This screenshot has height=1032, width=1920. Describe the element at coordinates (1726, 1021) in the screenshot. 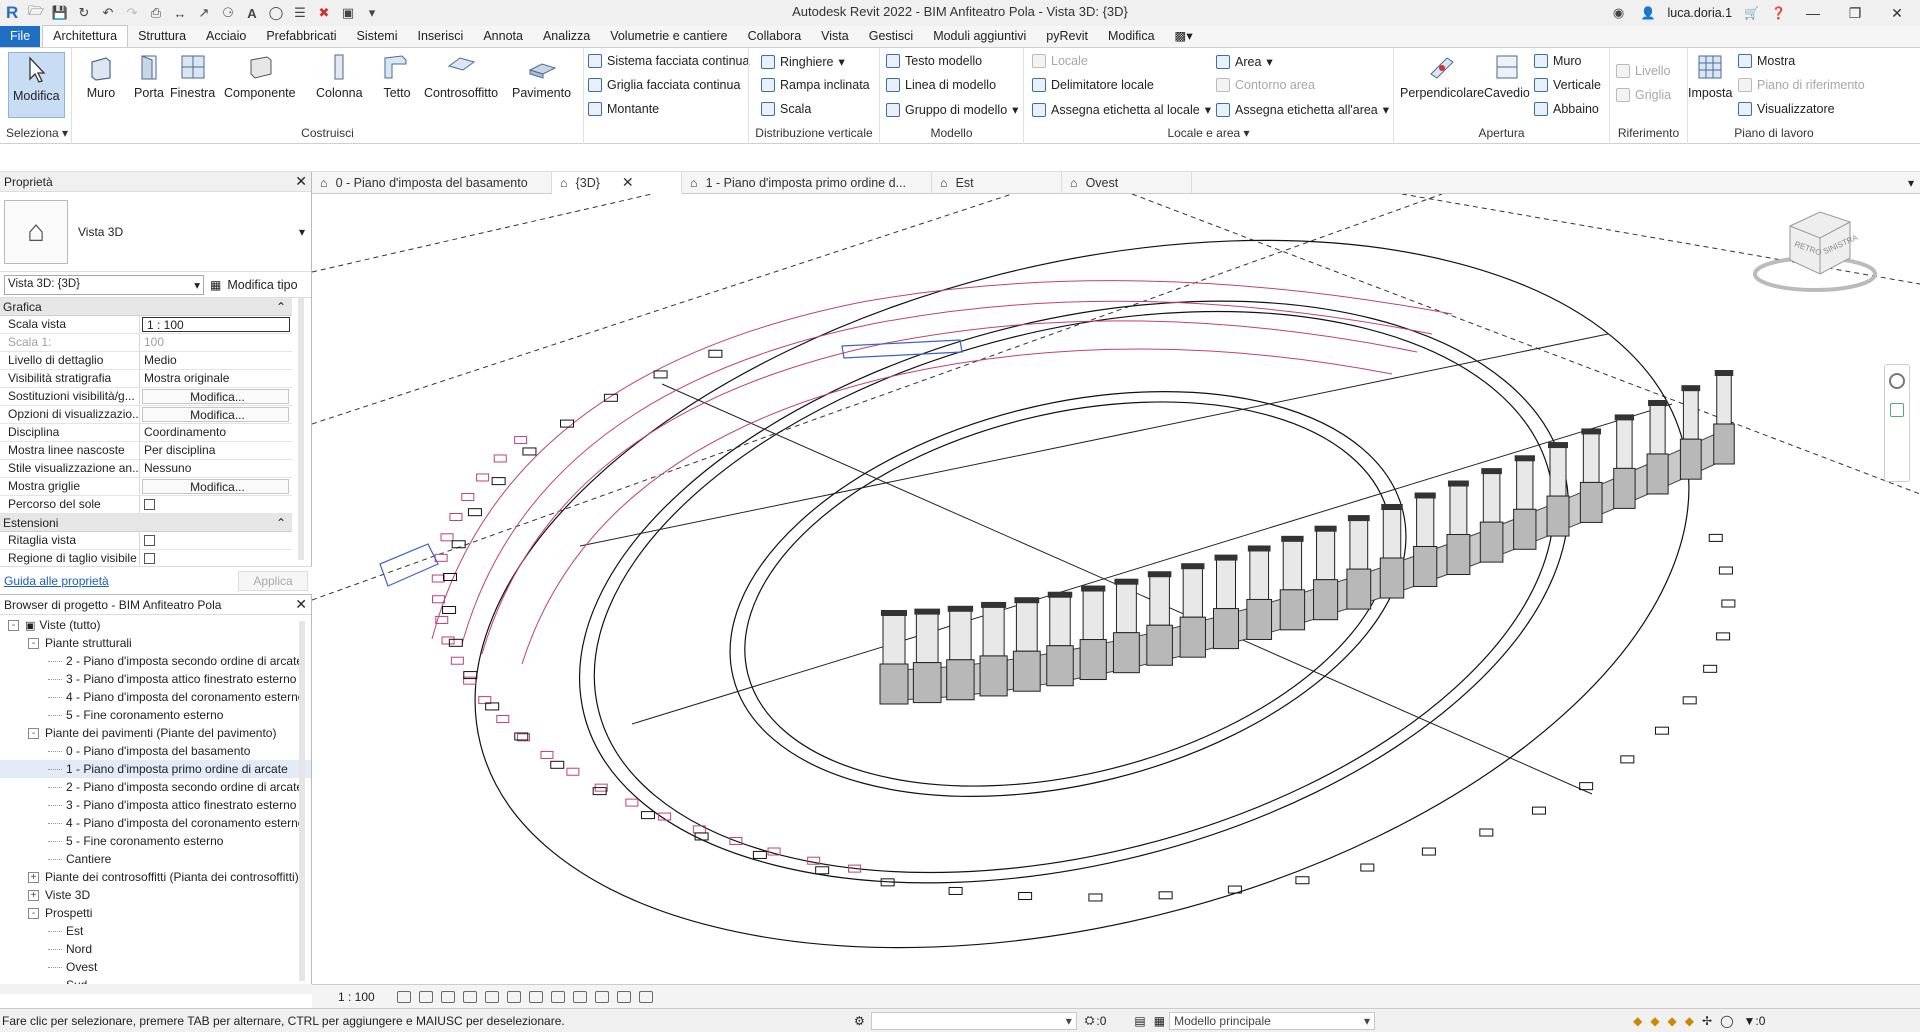

I see `background-process-icon: ◯` at that location.